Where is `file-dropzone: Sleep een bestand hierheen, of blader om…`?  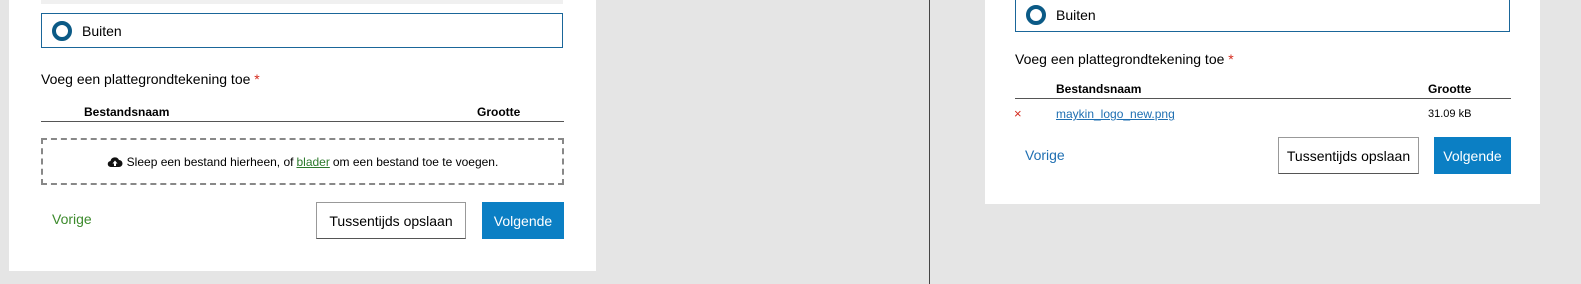 file-dropzone: Sleep een bestand hierheen, of blader om… is located at coordinates (302, 161).